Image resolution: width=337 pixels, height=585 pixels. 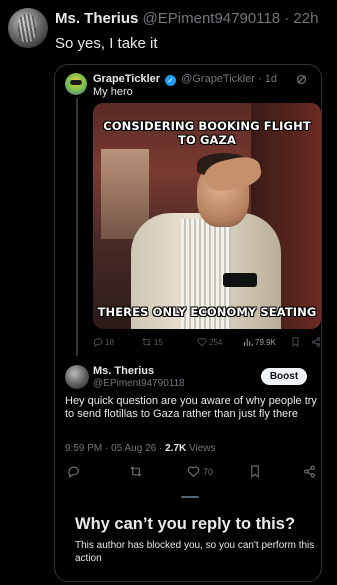 What do you see at coordinates (77, 227) in the screenshot?
I see `thread-line` at bounding box center [77, 227].